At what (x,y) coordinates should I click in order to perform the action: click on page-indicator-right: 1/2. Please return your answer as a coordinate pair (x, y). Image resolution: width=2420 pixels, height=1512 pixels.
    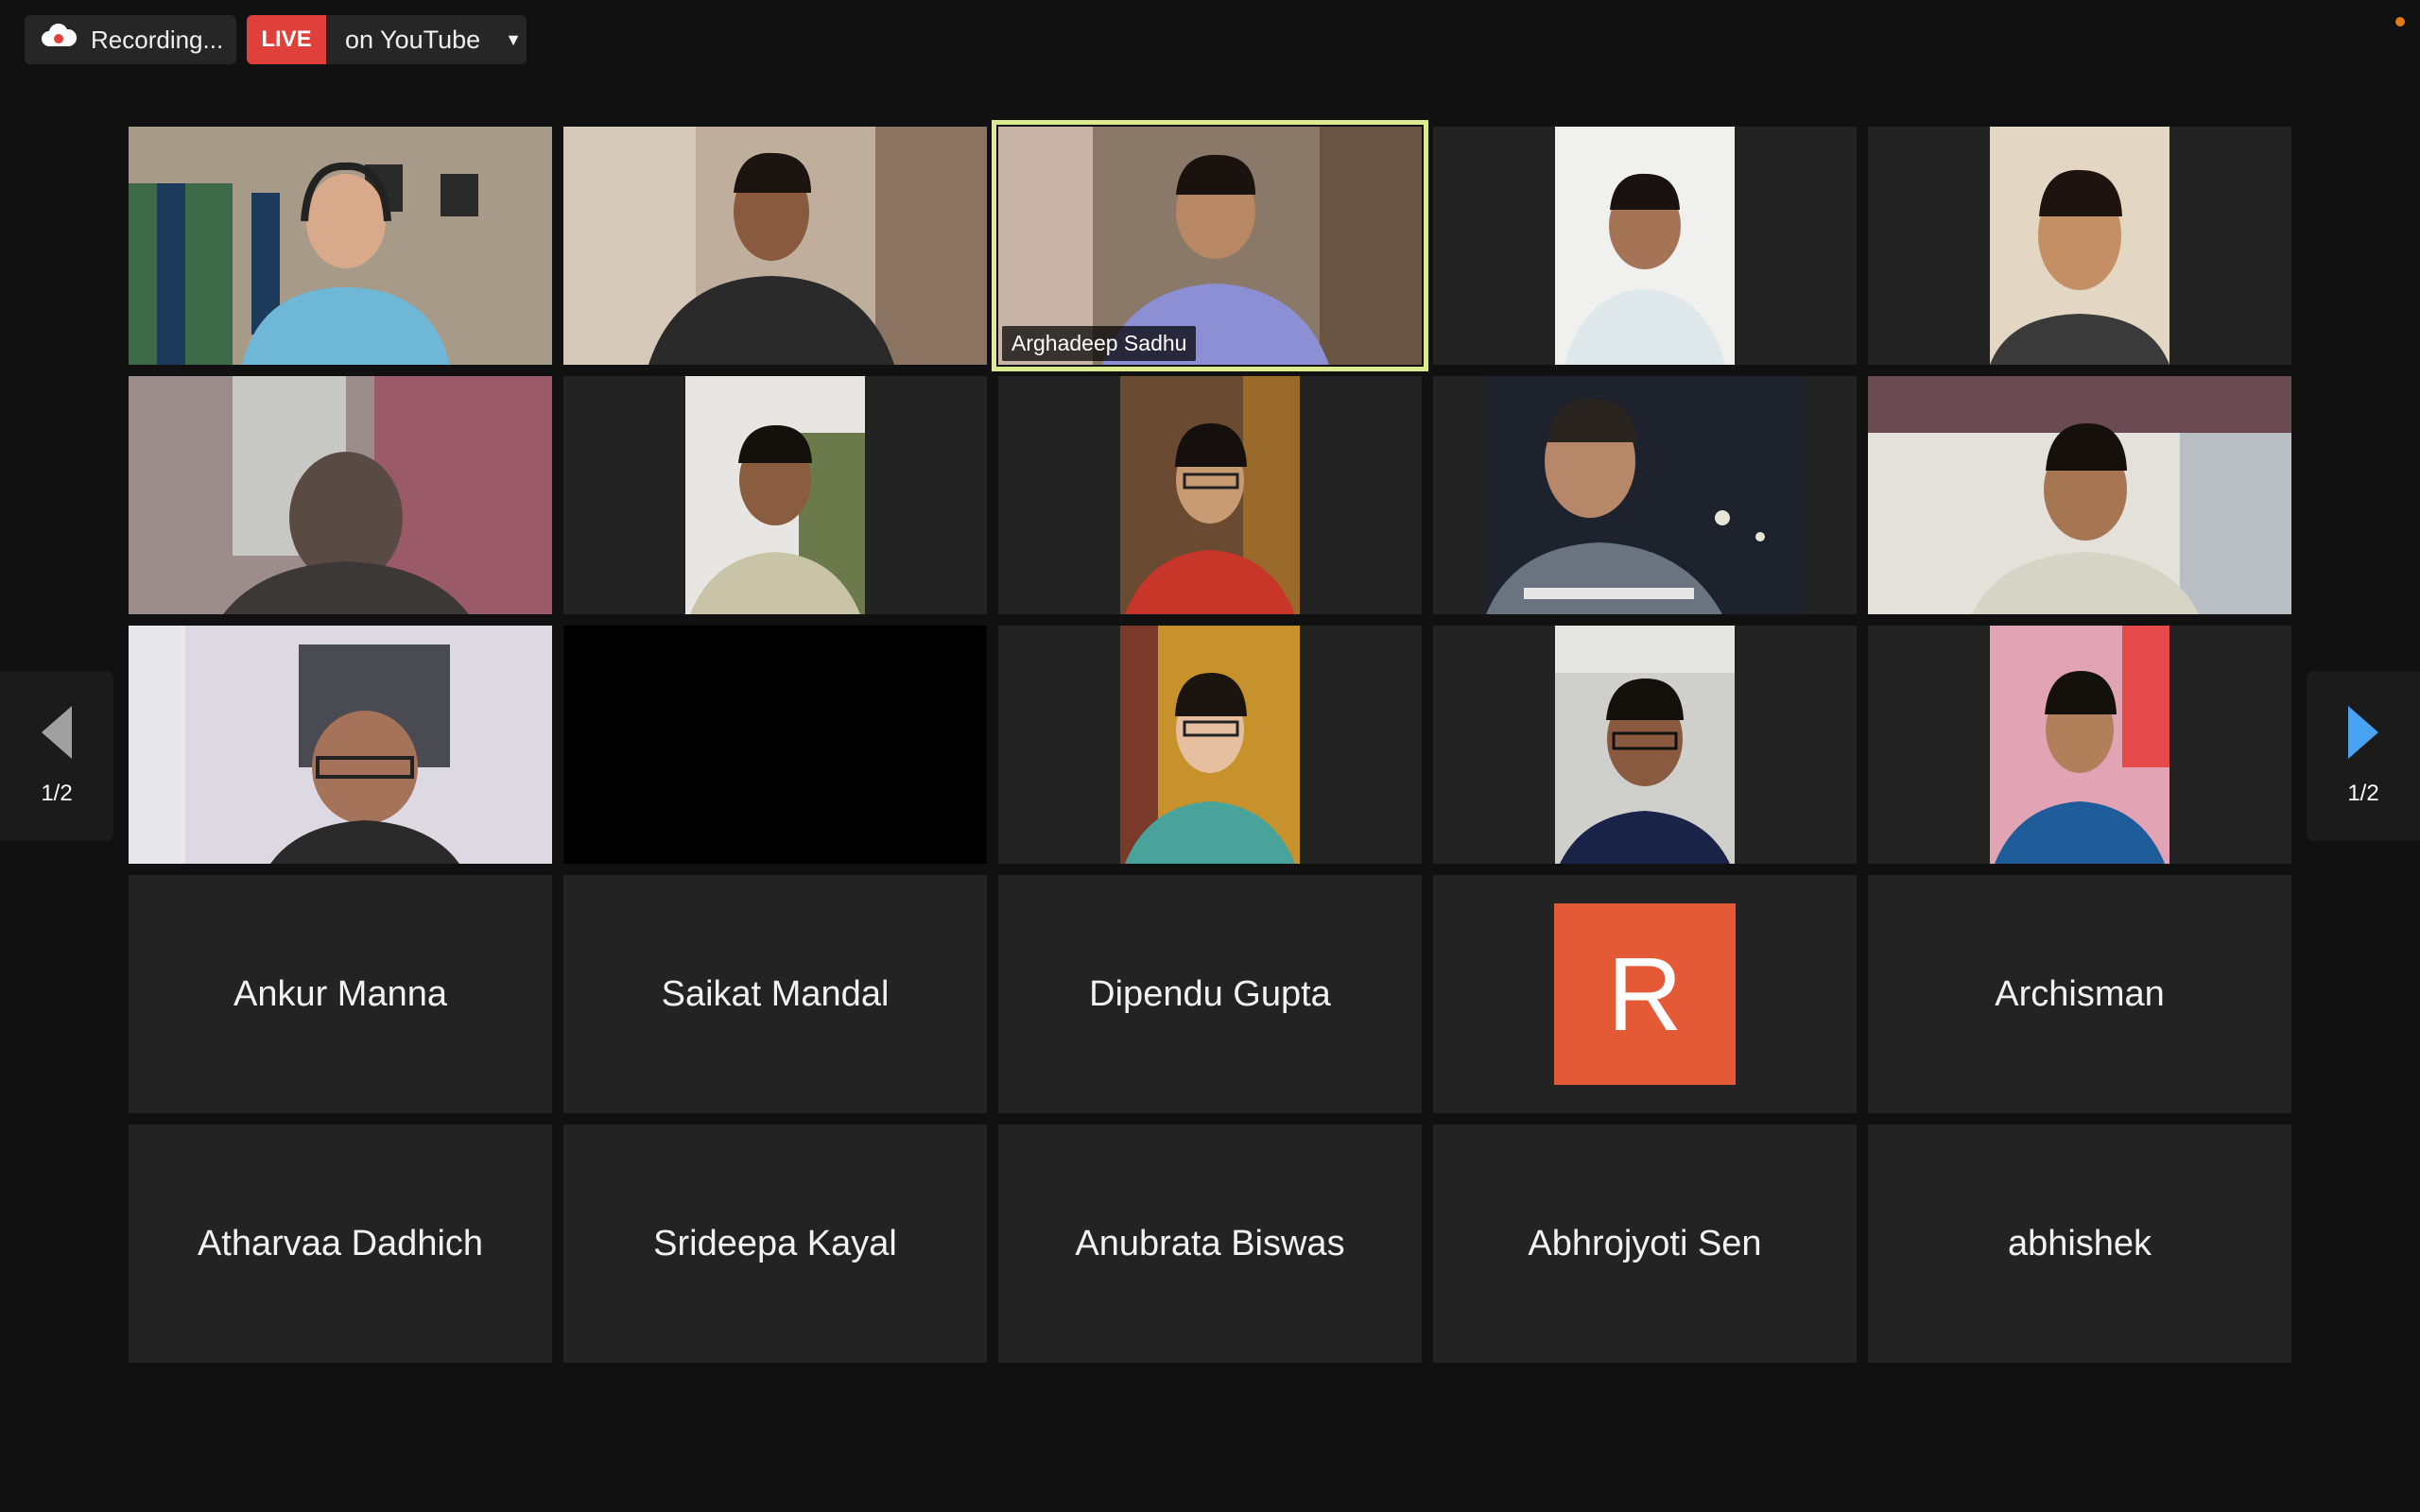
    Looking at the image, I should click on (2363, 793).